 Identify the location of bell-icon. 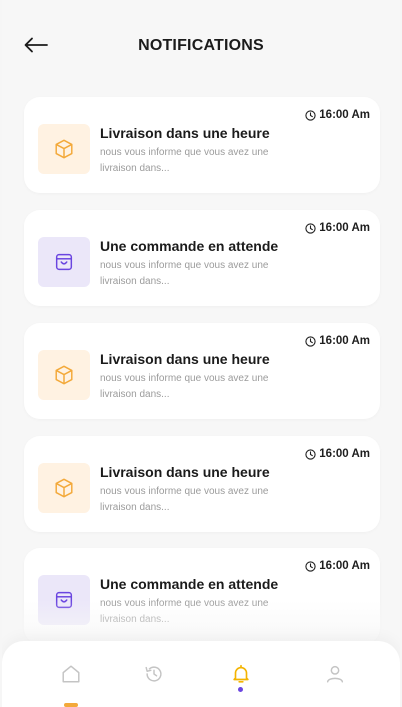
(241, 673).